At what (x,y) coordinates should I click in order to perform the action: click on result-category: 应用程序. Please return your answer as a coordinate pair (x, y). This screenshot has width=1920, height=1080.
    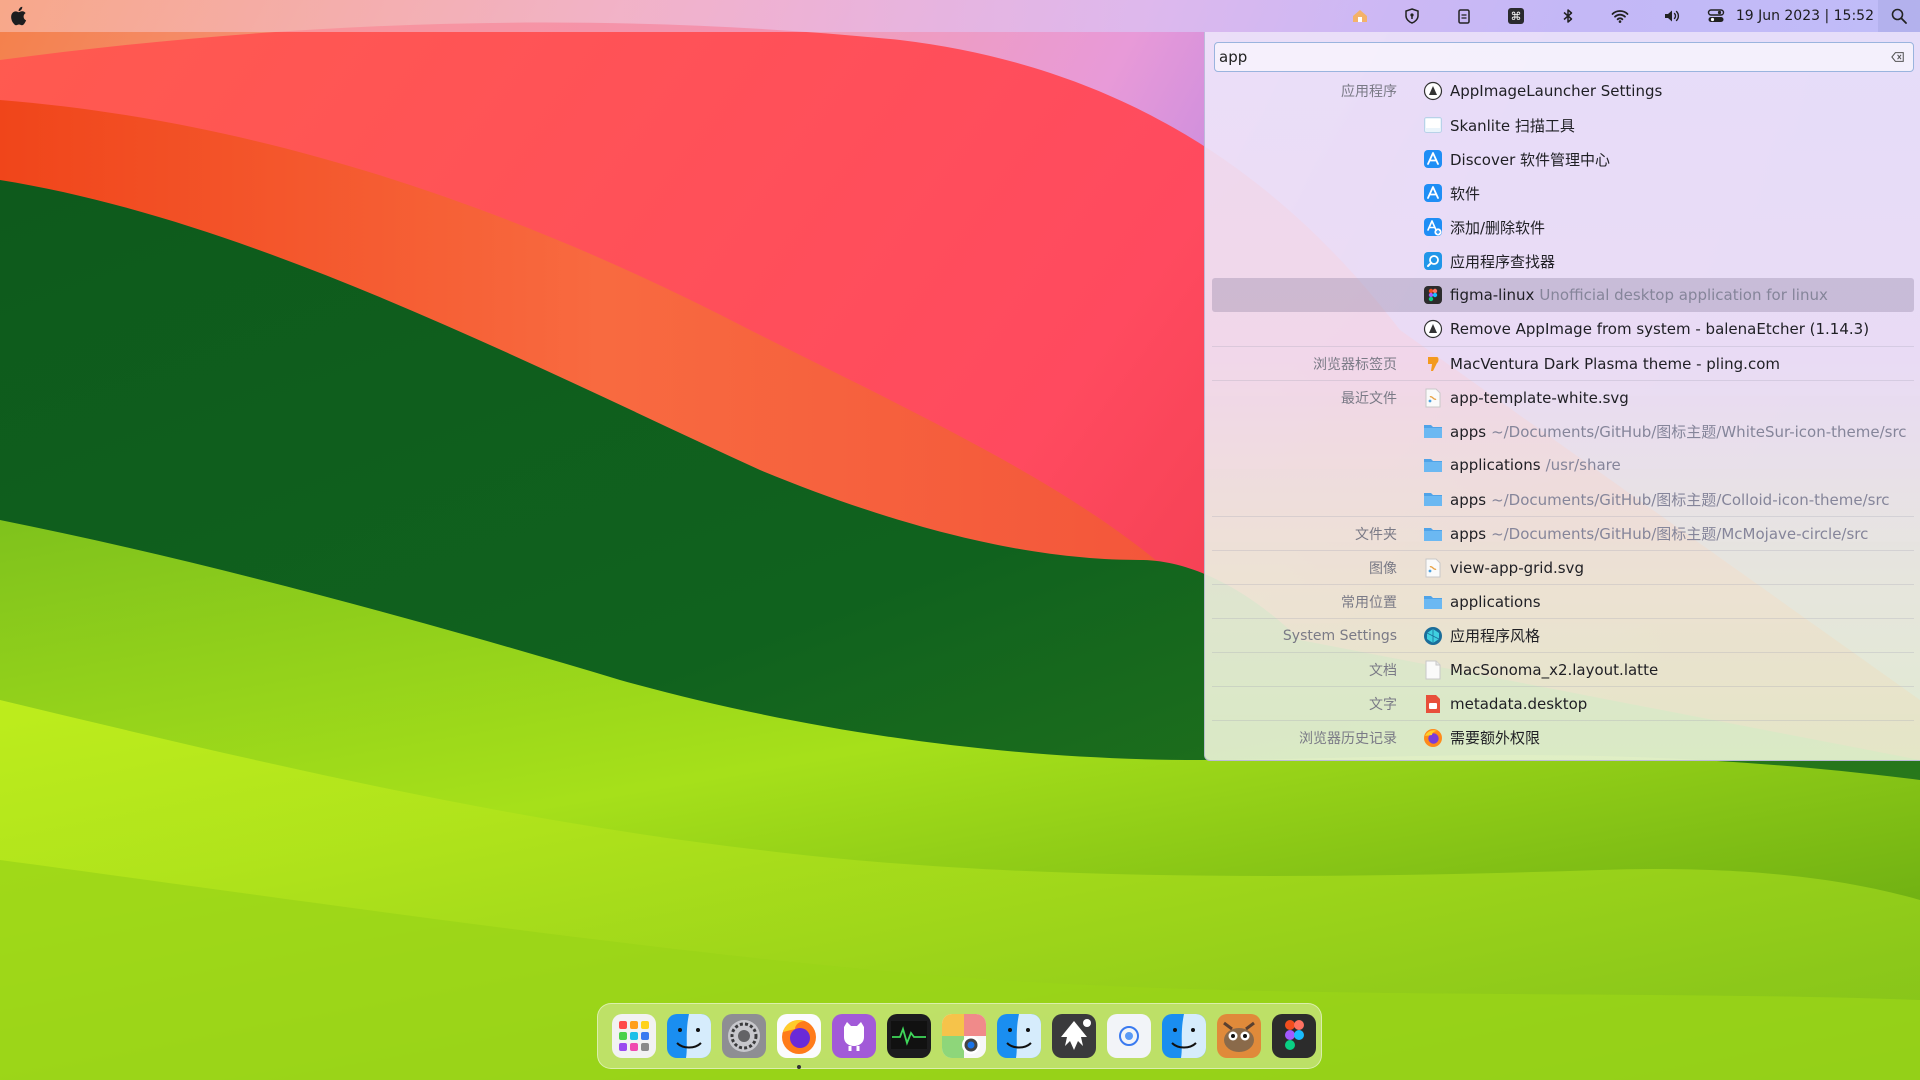
    Looking at the image, I should click on (1369, 92).